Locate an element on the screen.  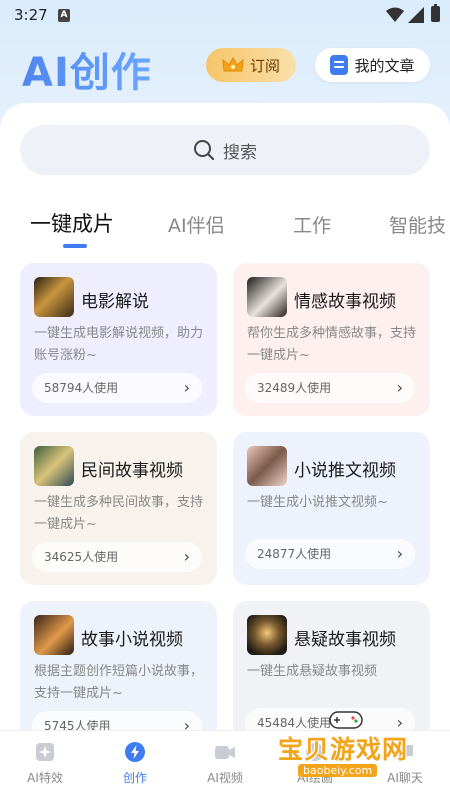
search-icon is located at coordinates (204, 150).